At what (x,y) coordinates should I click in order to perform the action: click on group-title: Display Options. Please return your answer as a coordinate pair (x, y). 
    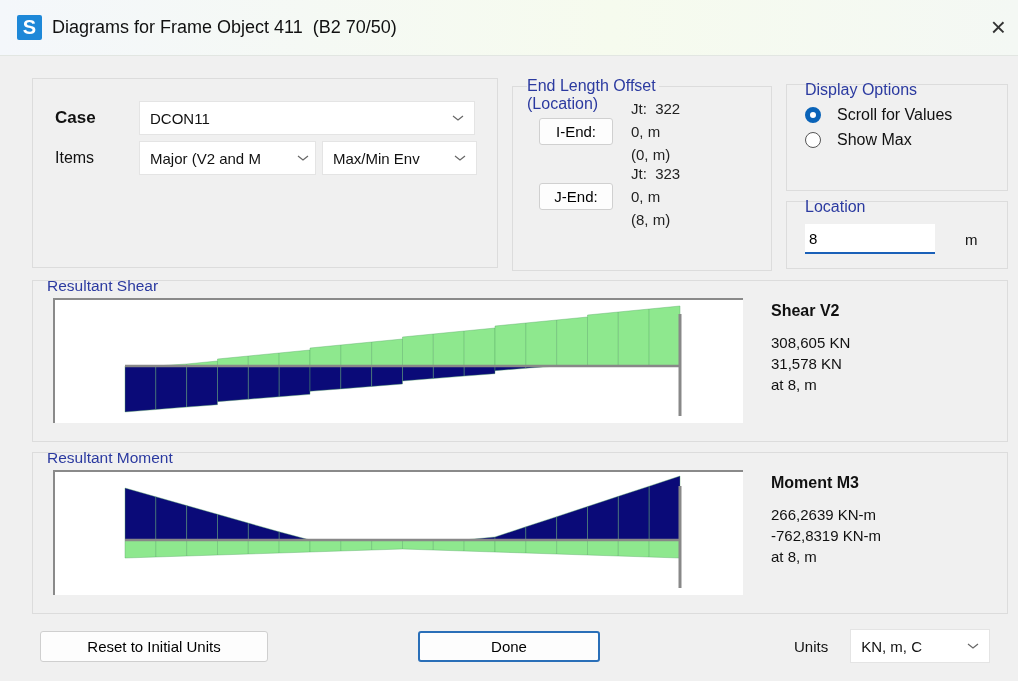
    Looking at the image, I should click on (862, 90).